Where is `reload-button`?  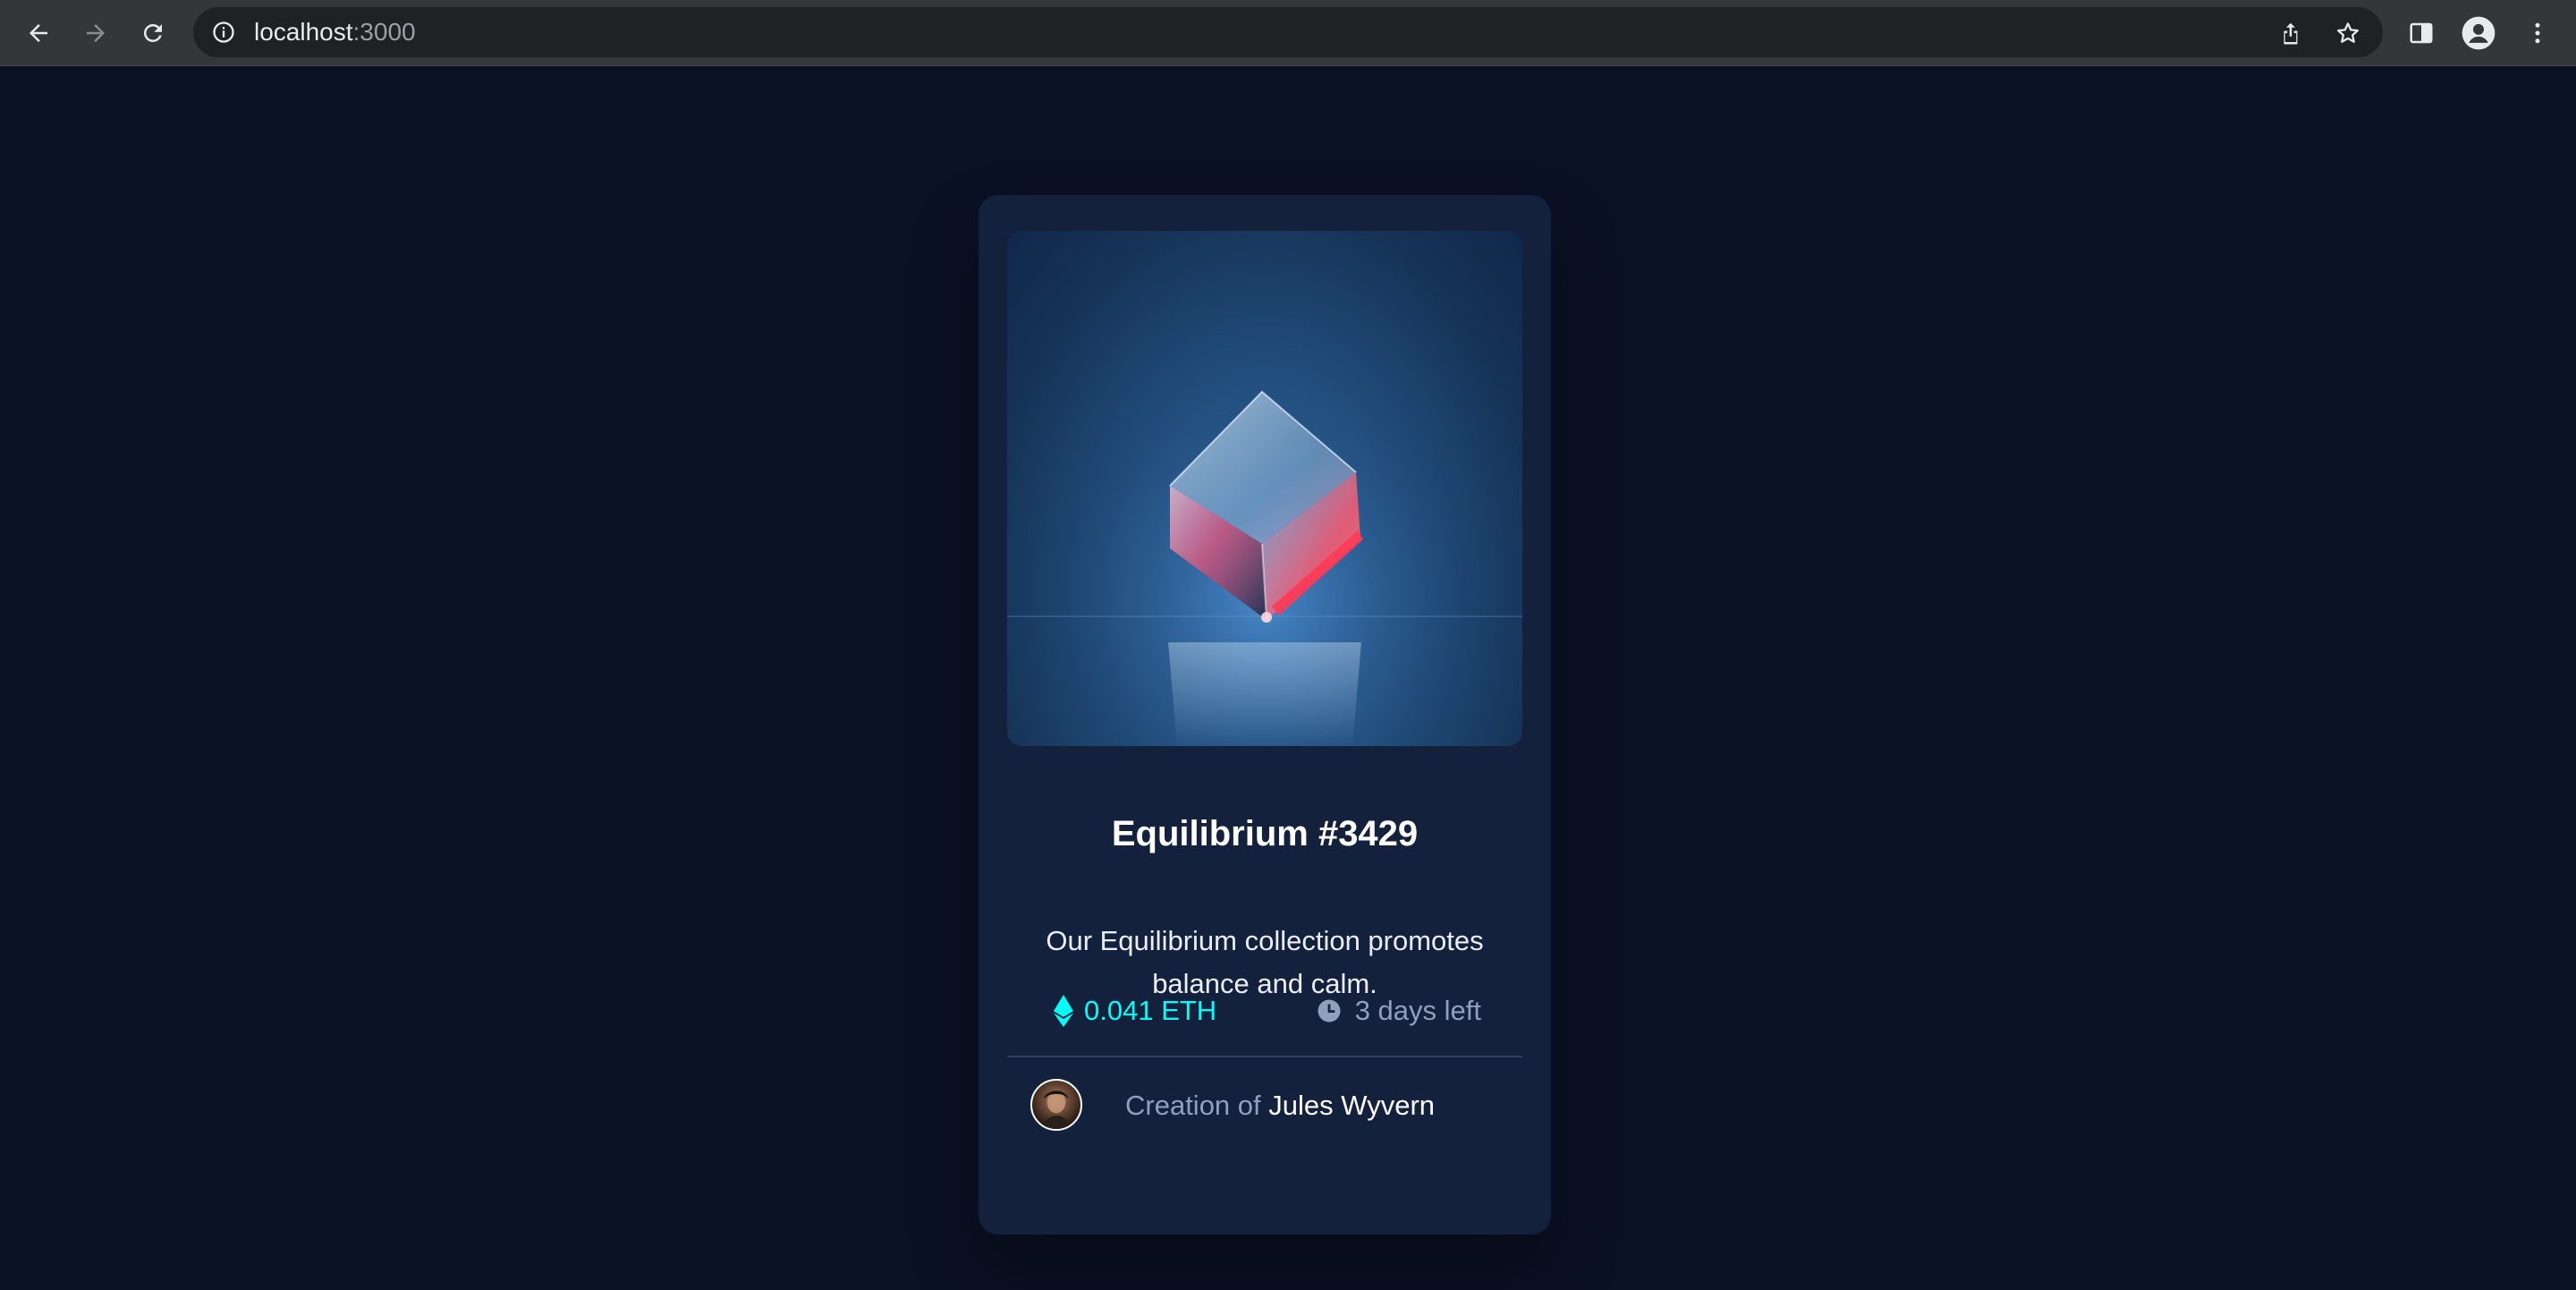 reload-button is located at coordinates (153, 33).